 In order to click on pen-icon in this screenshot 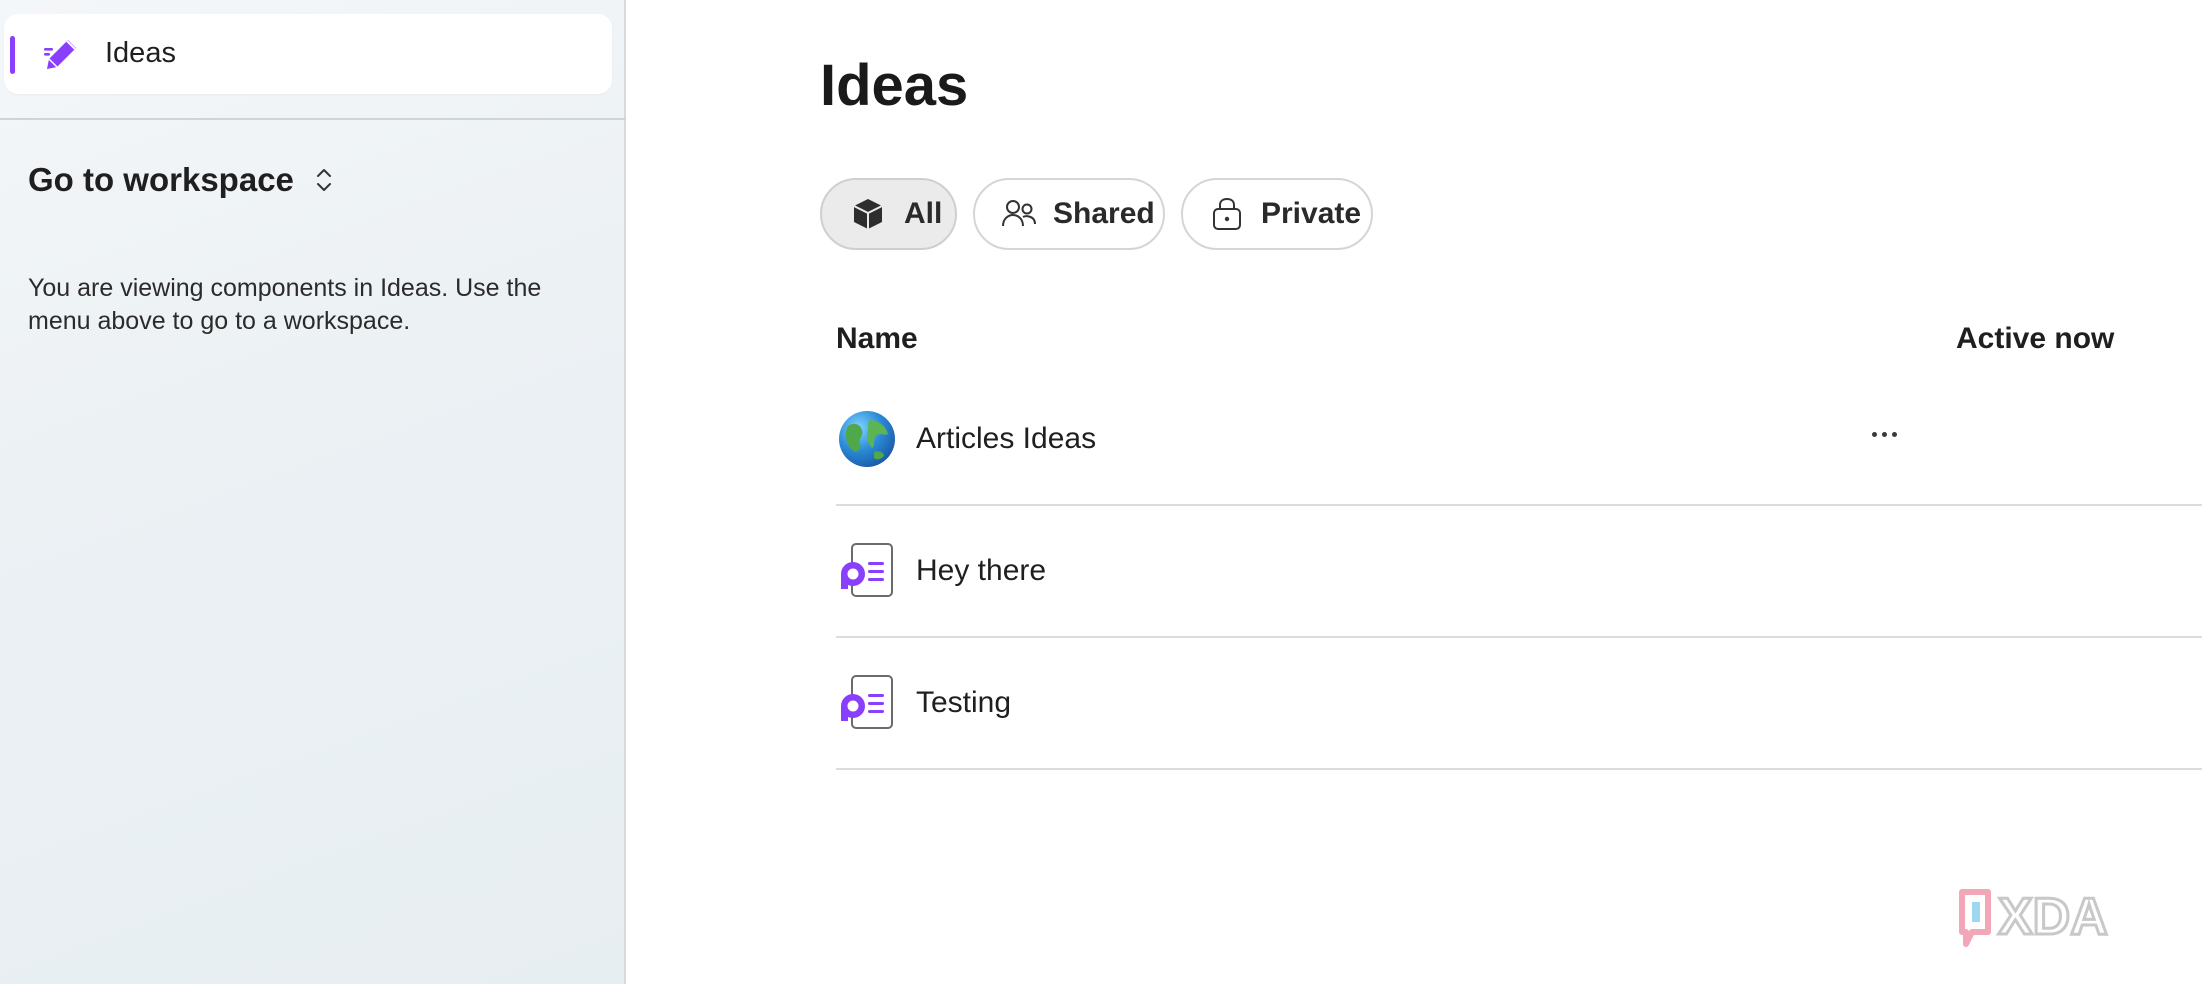, I will do `click(60, 54)`.